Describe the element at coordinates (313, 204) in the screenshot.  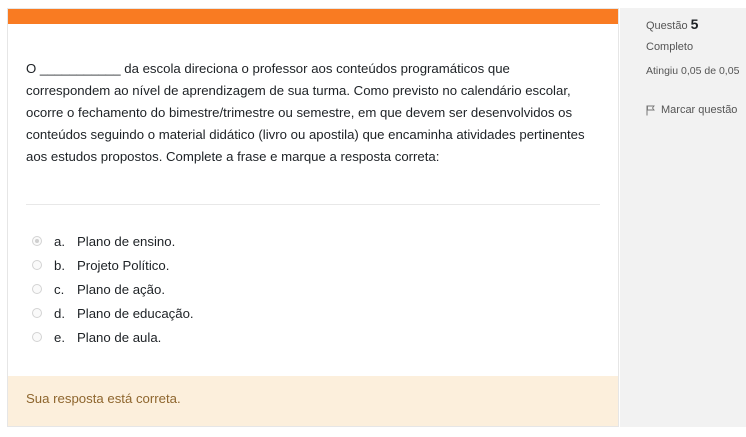
I see `divider` at that location.